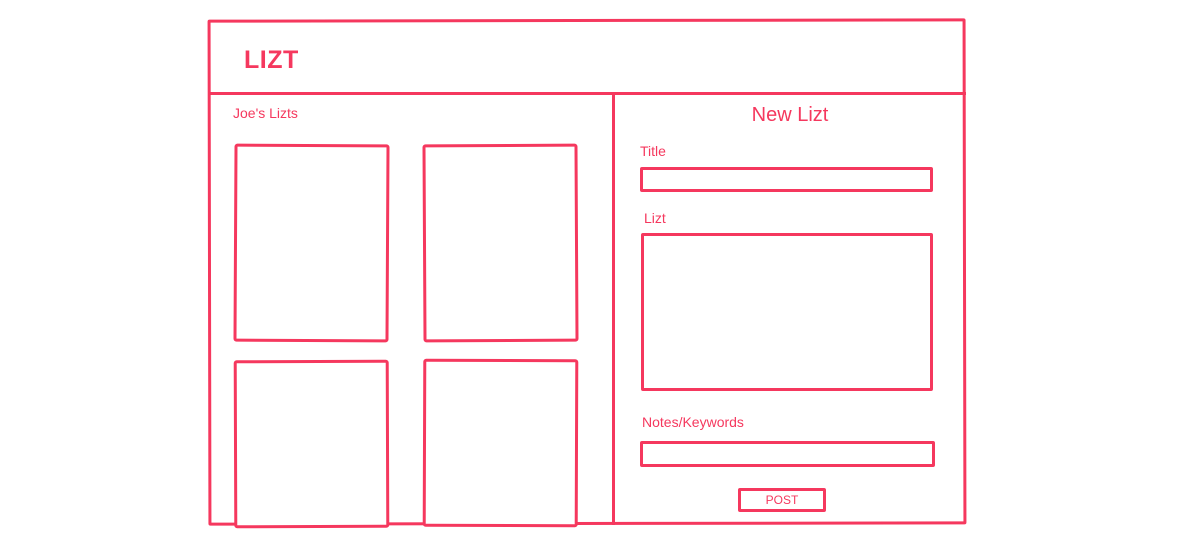 The height and width of the screenshot is (550, 1200). Describe the element at coordinates (782, 500) in the screenshot. I see `post-button: POST` at that location.